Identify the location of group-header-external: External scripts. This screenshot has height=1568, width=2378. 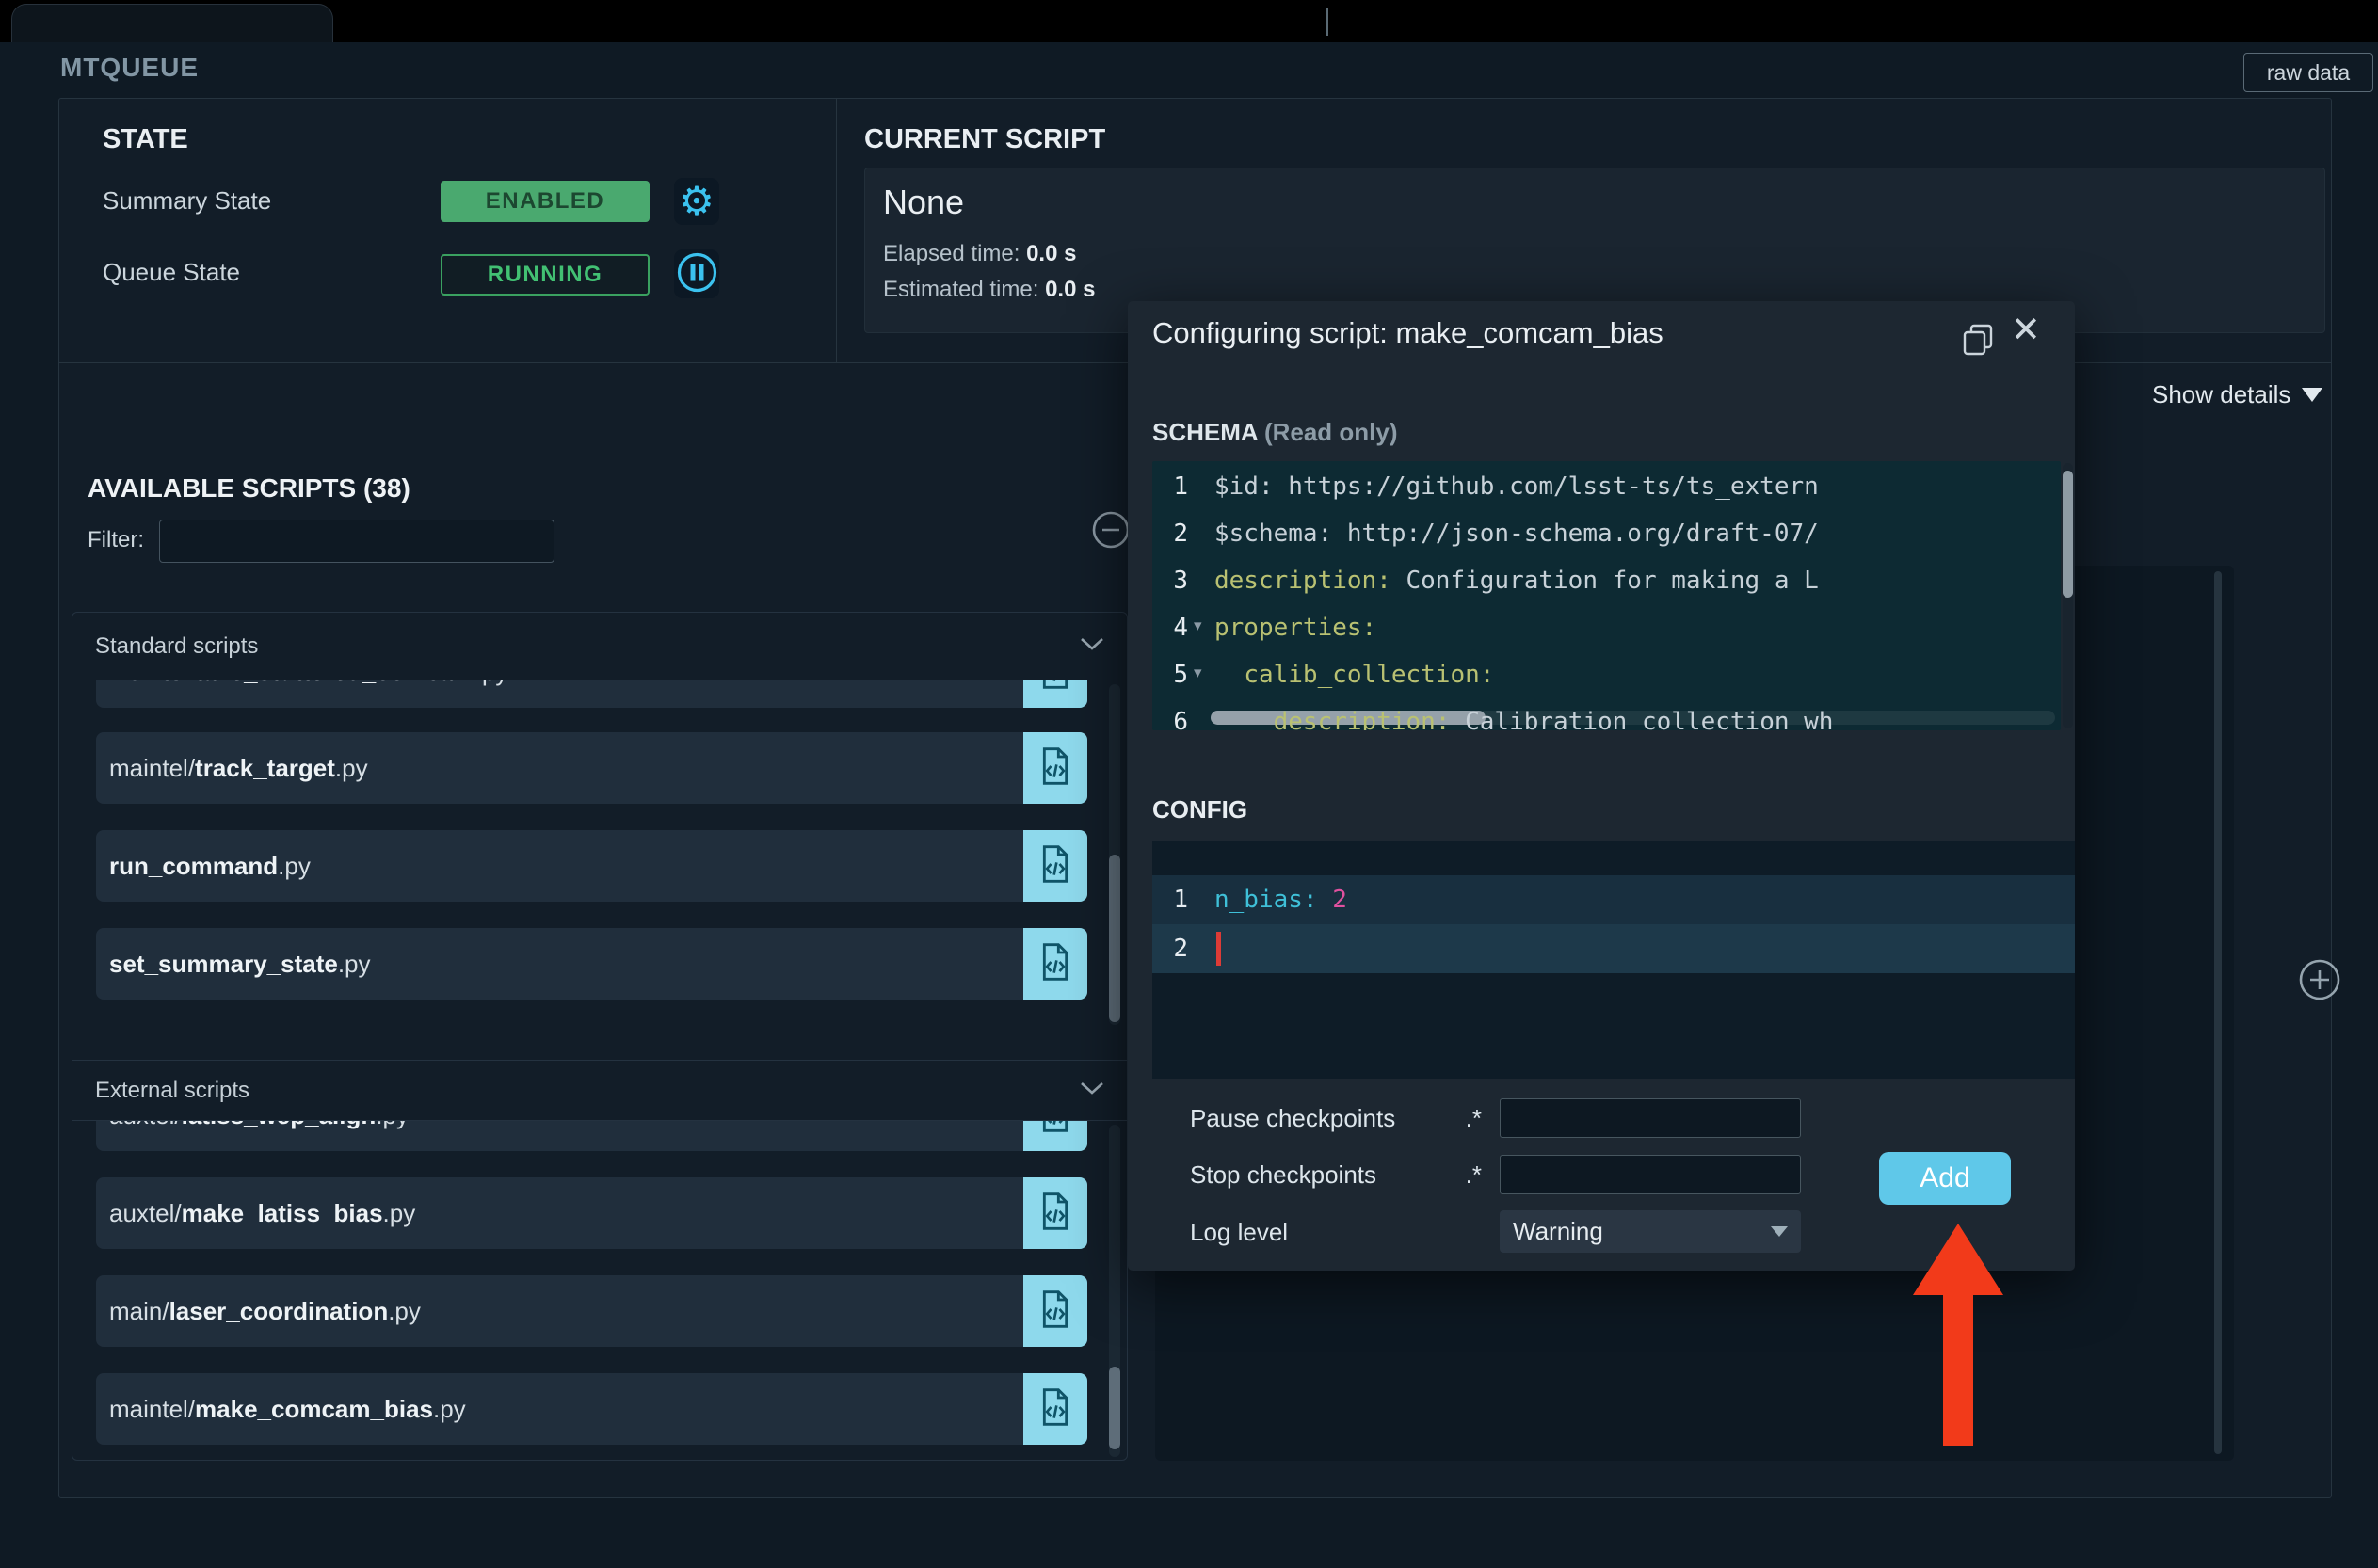
(599, 1090).